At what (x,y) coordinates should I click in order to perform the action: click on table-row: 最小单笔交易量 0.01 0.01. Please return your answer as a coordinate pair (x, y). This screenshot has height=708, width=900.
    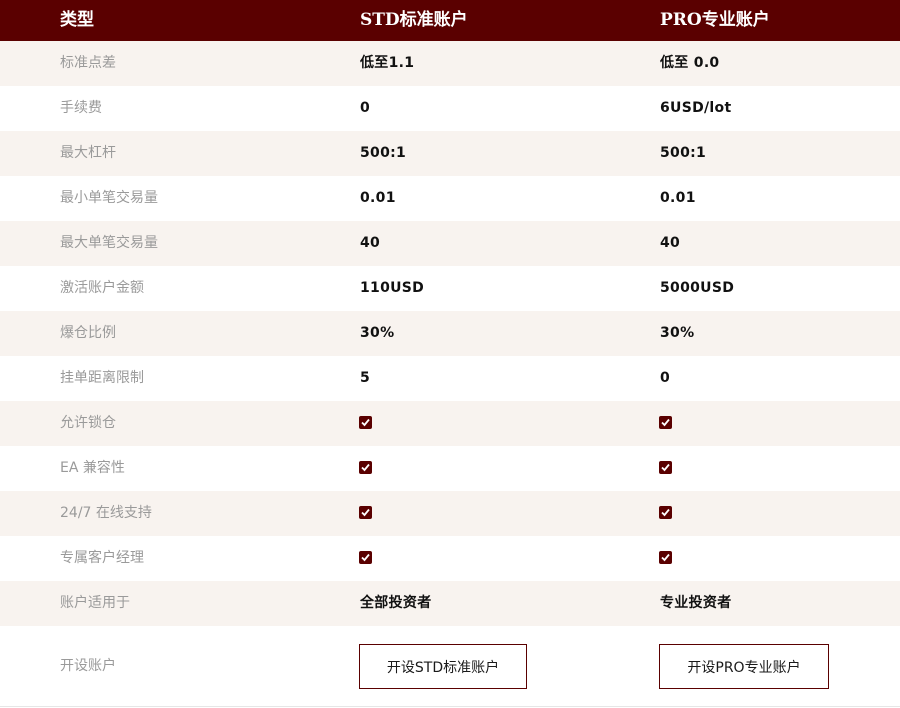
    Looking at the image, I should click on (450, 198).